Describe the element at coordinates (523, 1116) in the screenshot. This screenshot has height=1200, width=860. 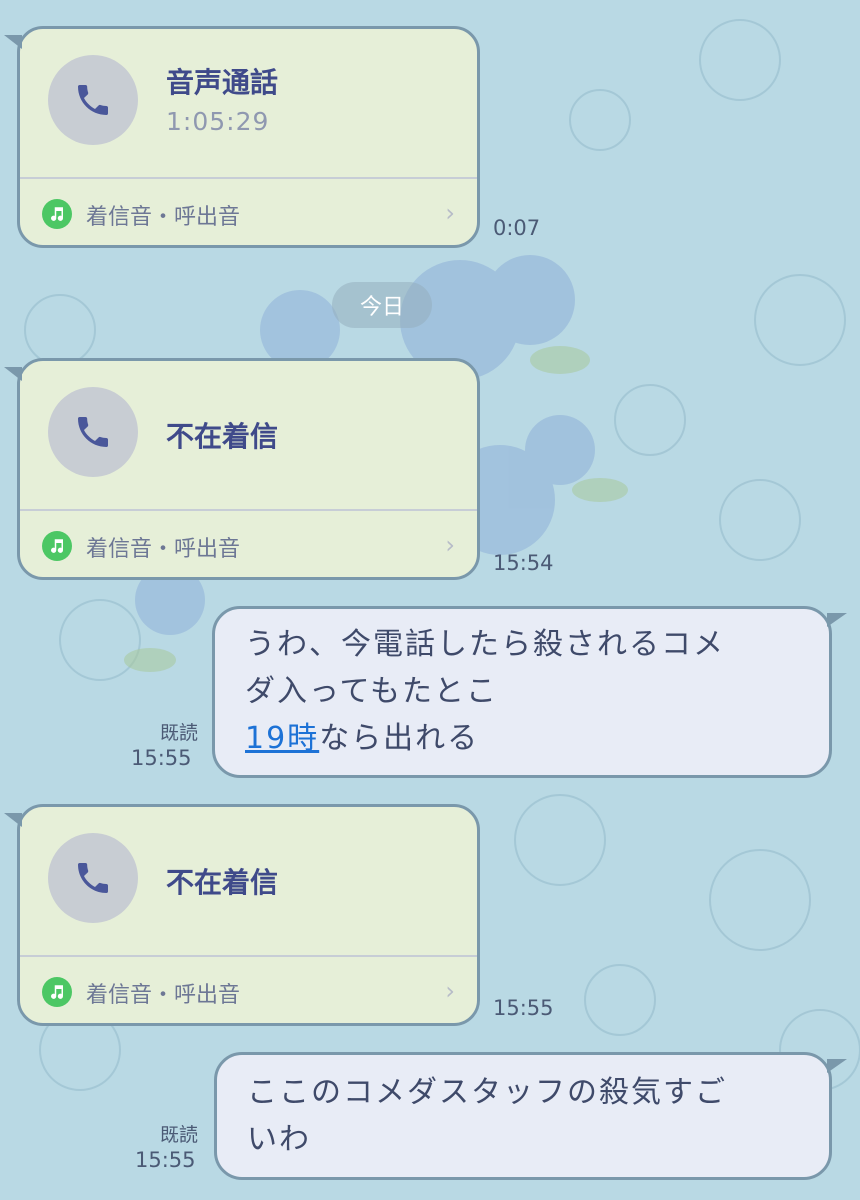
I see `message-text: ここのコメダスタッフの殺気すご いわ` at that location.